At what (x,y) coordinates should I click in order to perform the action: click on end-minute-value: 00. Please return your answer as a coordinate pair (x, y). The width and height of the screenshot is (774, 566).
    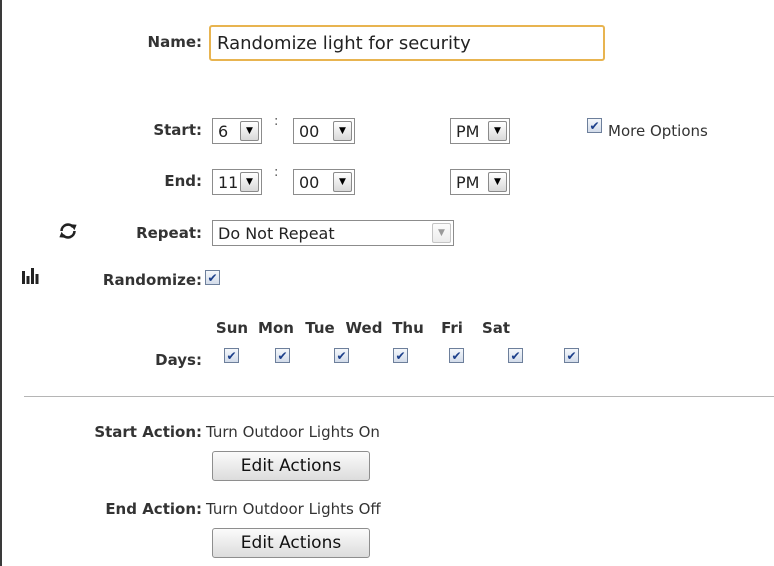
    Looking at the image, I should click on (309, 182).